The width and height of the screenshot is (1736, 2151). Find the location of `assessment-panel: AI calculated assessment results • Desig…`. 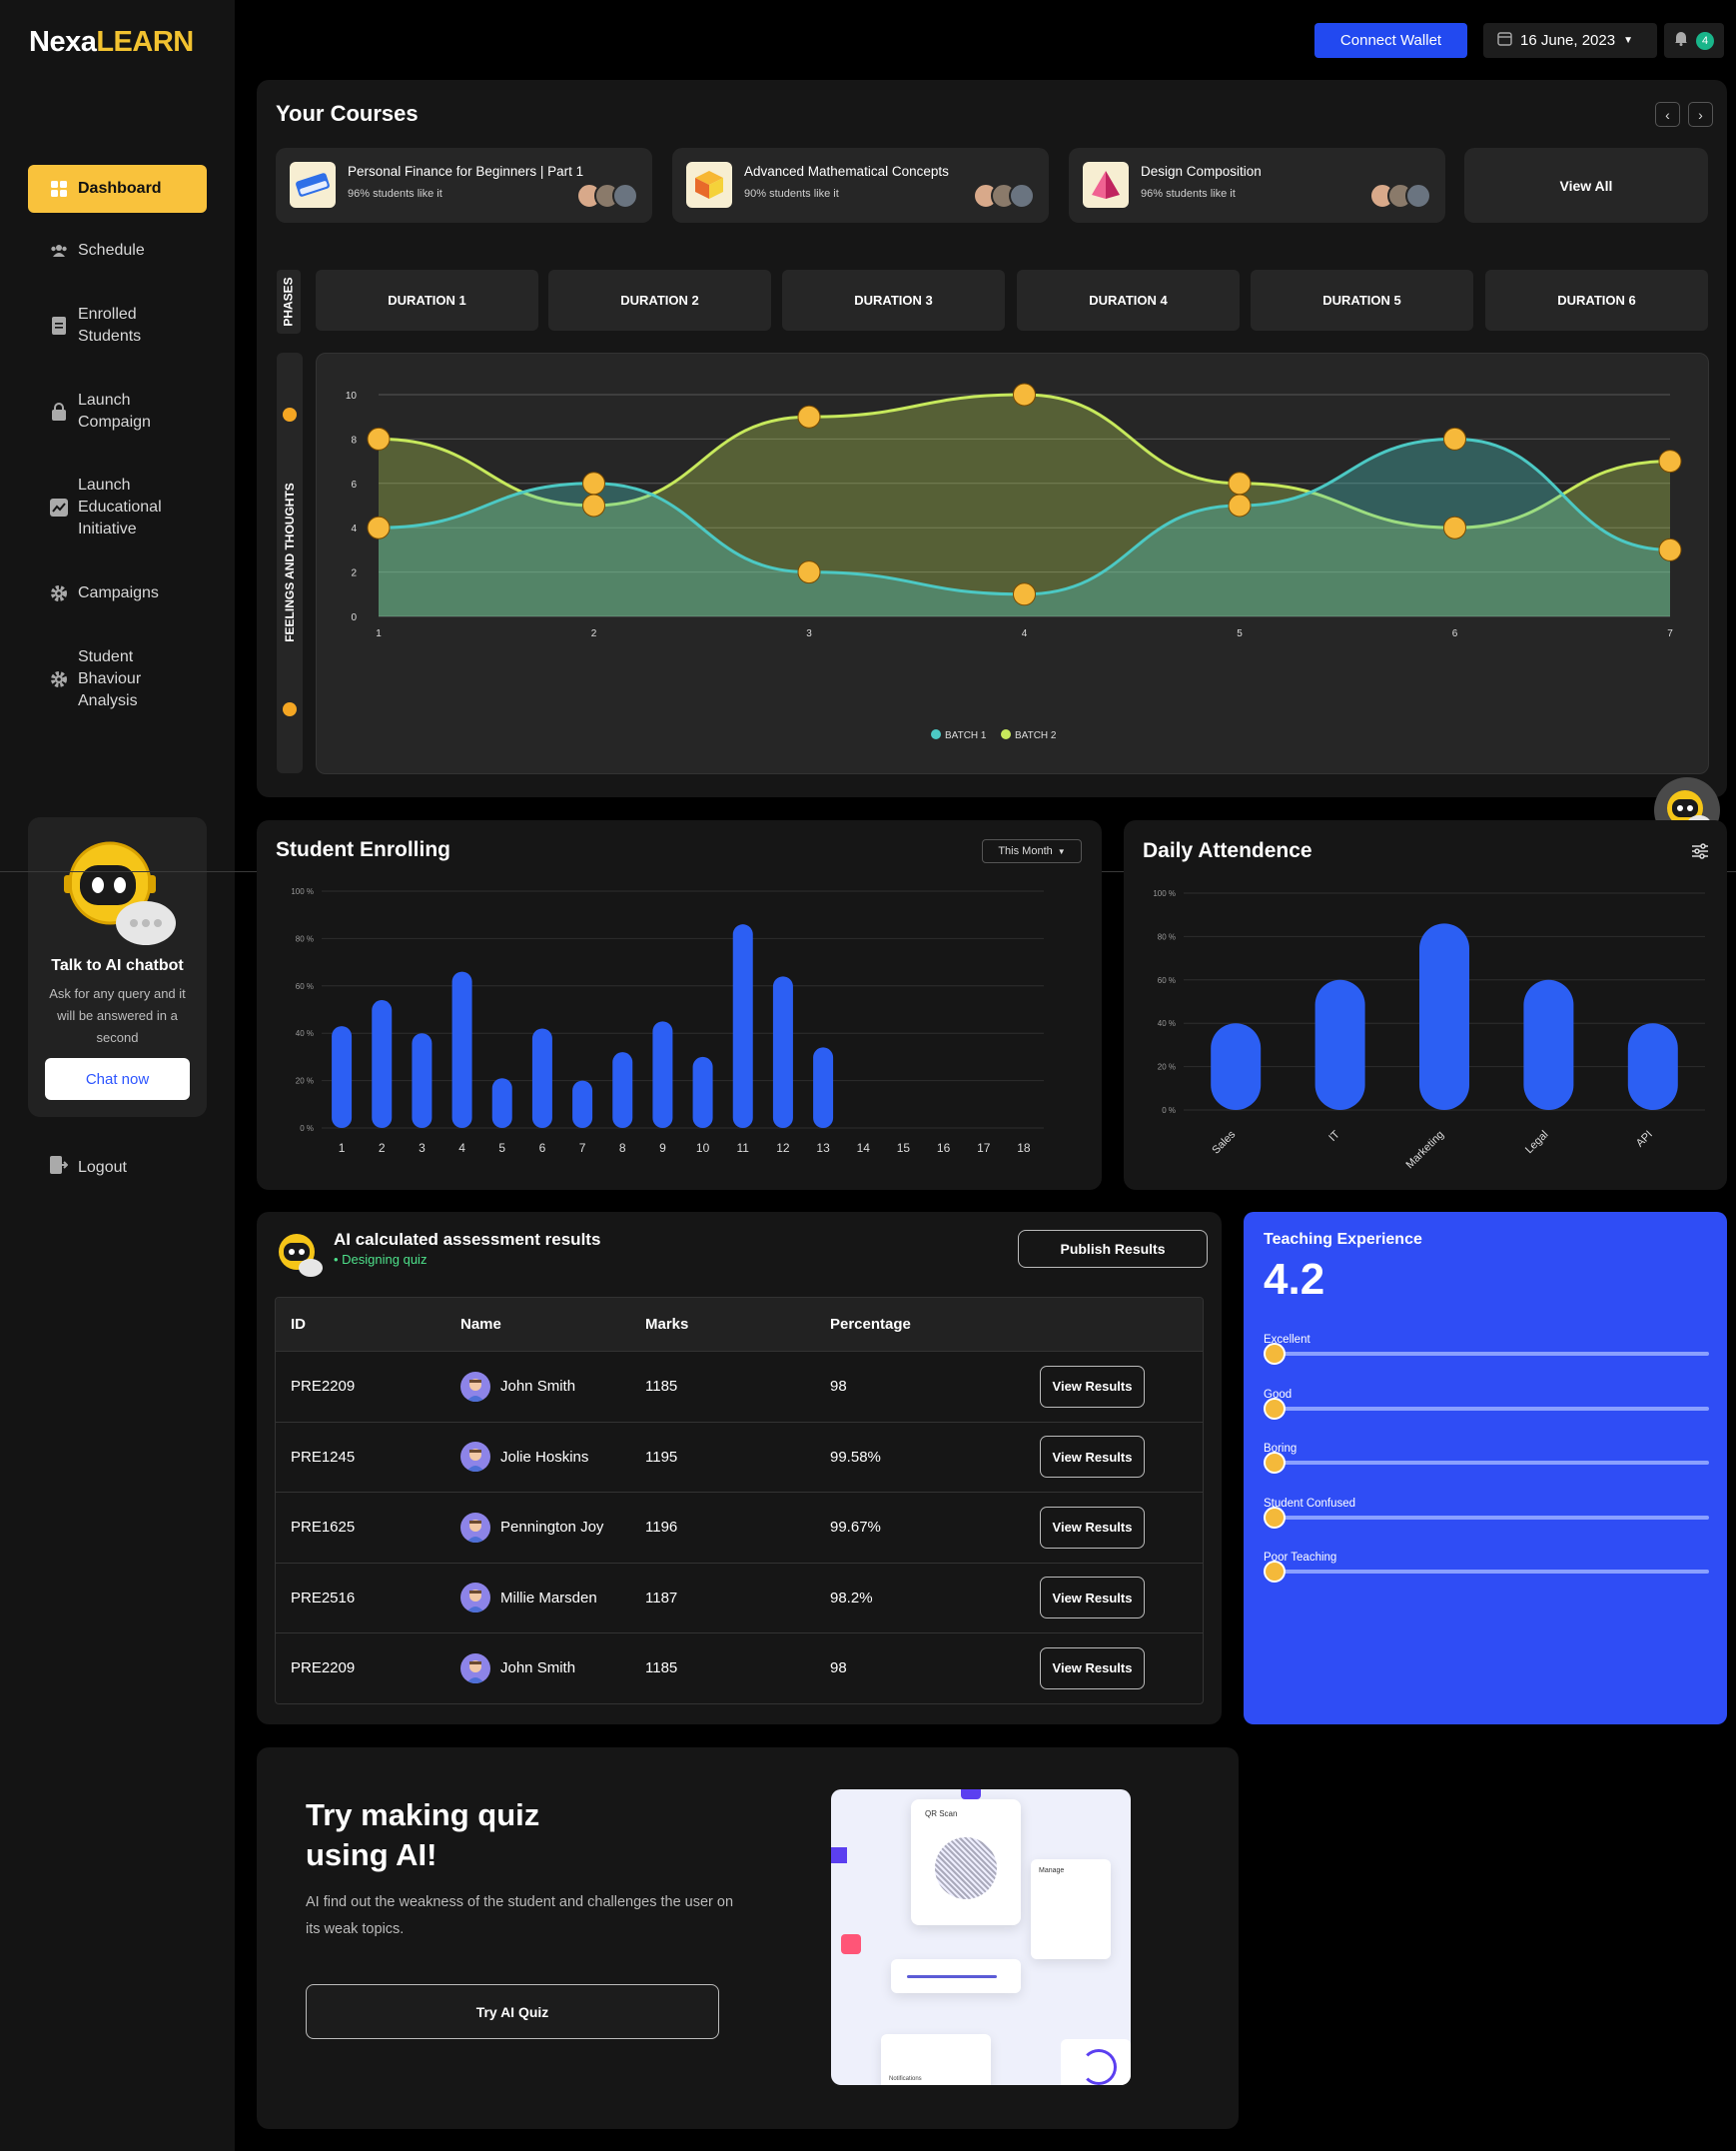

assessment-panel: AI calculated assessment results • Desig… is located at coordinates (739, 1468).